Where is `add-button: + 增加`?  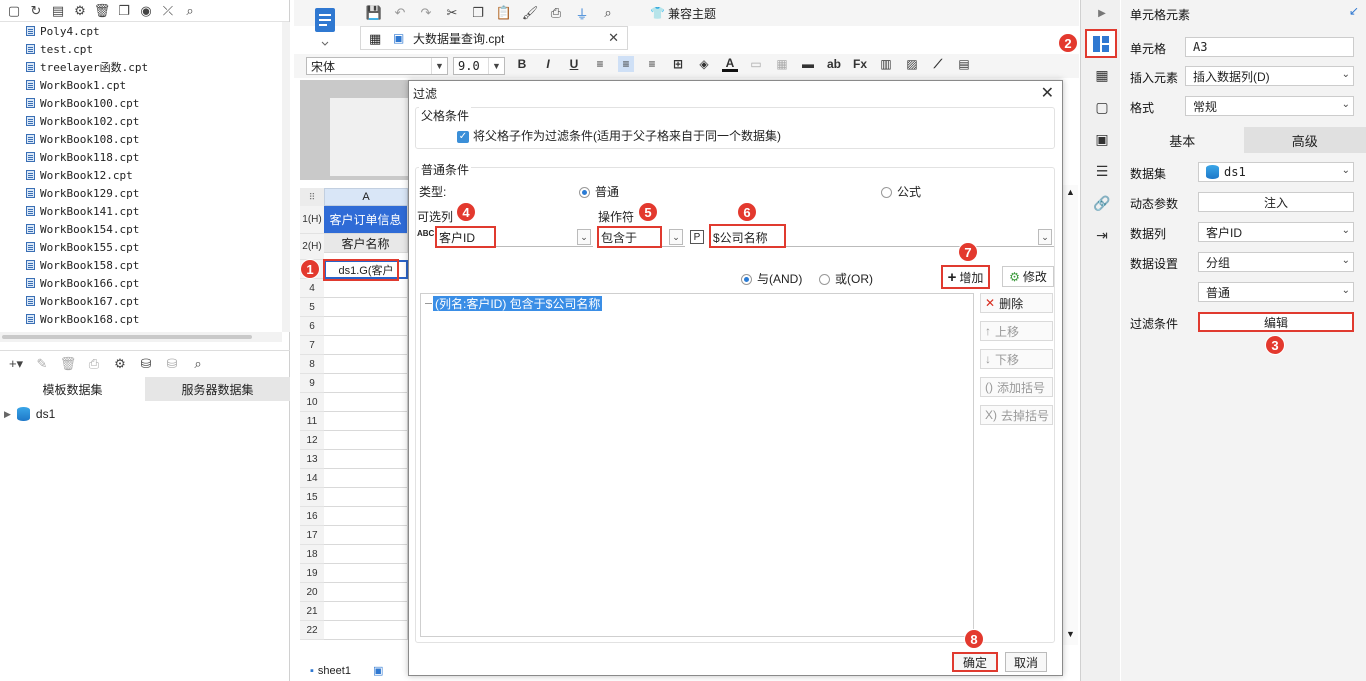
add-button: + 增加 is located at coordinates (965, 277).